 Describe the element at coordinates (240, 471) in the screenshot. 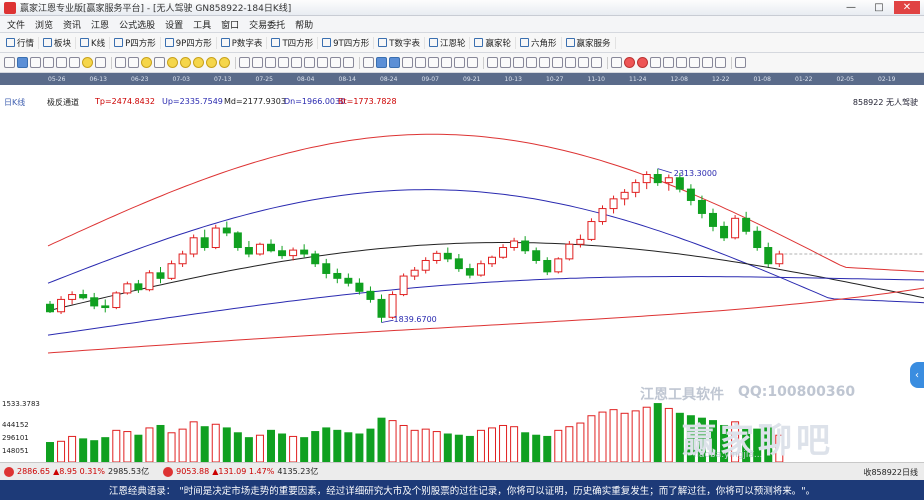

I see `sz-index-status: 9053.88 ▲131.09 1.47% 4135.23亿` at that location.